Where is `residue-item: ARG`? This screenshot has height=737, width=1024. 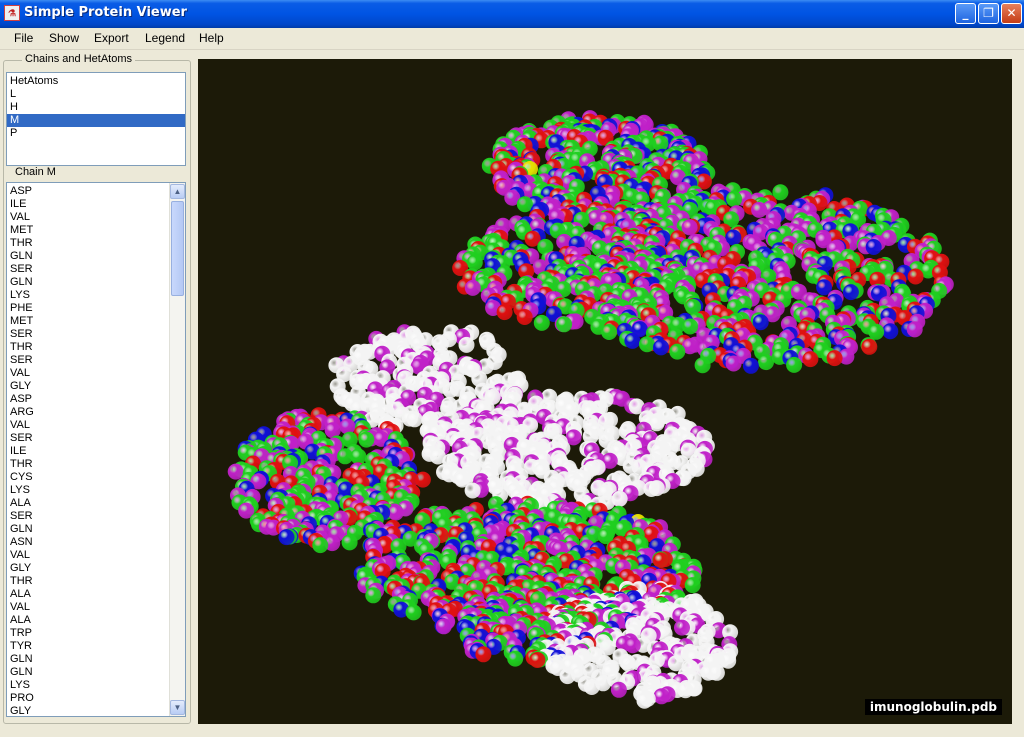
residue-item: ARG is located at coordinates (87, 412).